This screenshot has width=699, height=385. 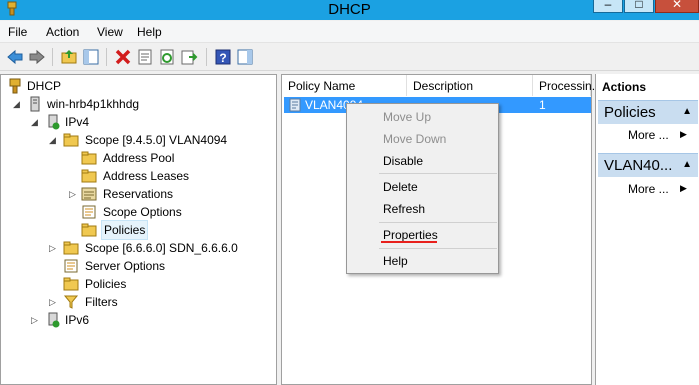 What do you see at coordinates (69, 57) in the screenshot?
I see `up-folder-icon` at bounding box center [69, 57].